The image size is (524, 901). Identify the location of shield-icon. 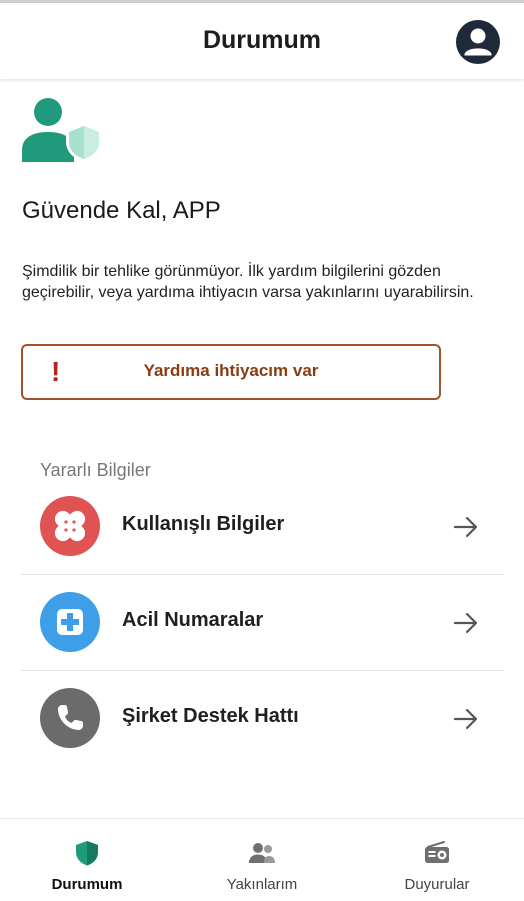
(87, 853).